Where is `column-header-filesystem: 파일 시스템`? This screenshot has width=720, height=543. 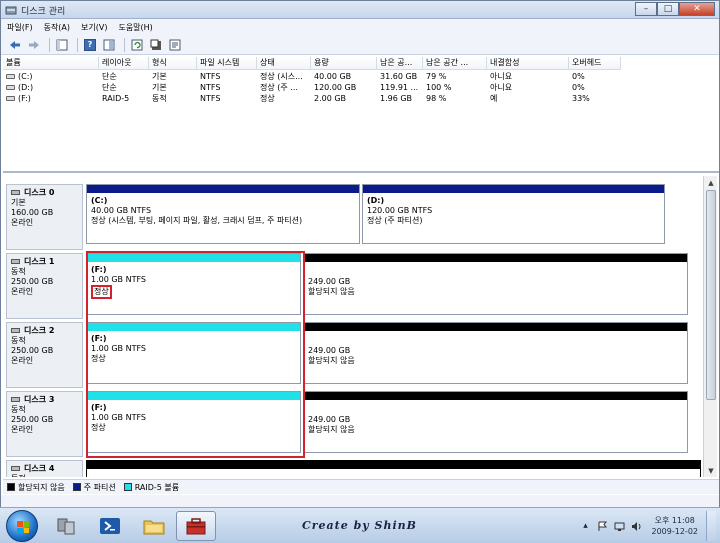
column-header-filesystem: 파일 시스템 is located at coordinates (227, 63).